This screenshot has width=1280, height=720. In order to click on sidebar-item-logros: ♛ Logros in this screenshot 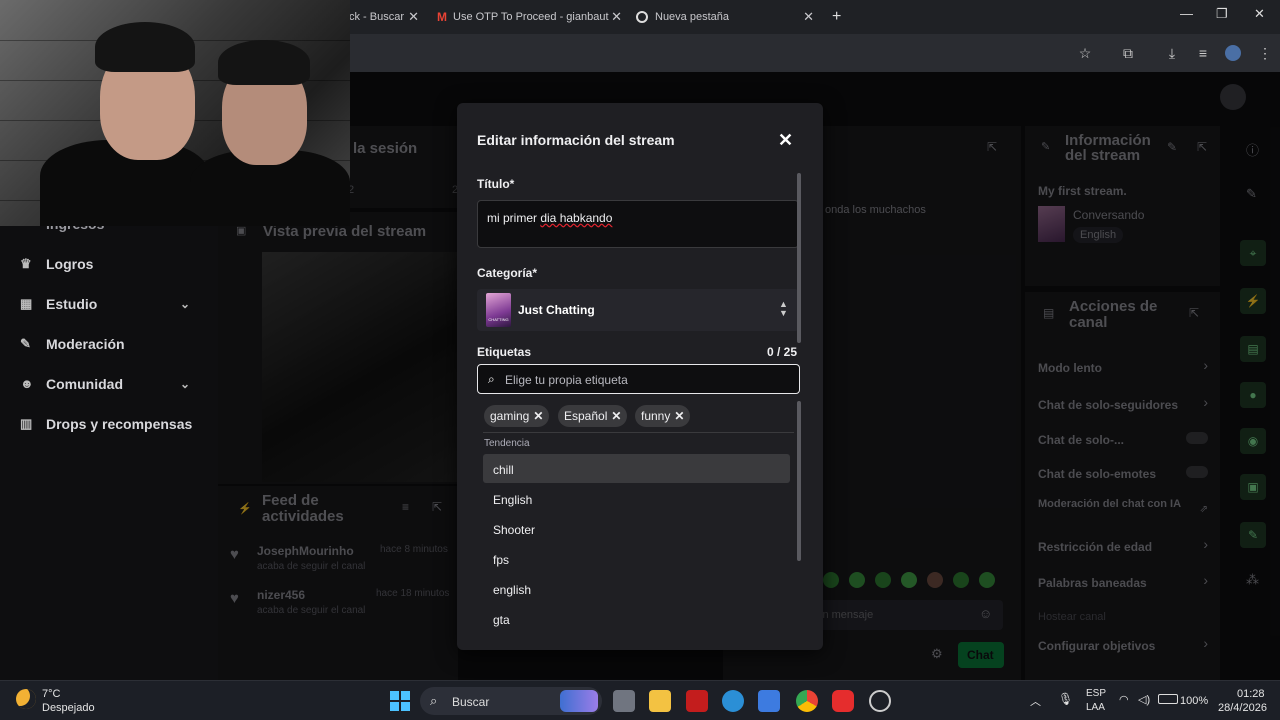, I will do `click(56, 264)`.